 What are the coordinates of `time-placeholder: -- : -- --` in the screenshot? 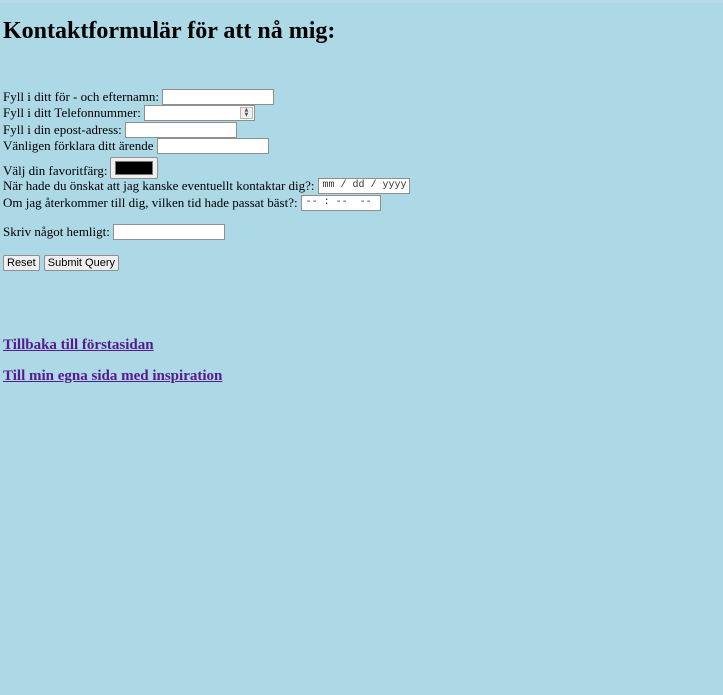 It's located at (338, 202).